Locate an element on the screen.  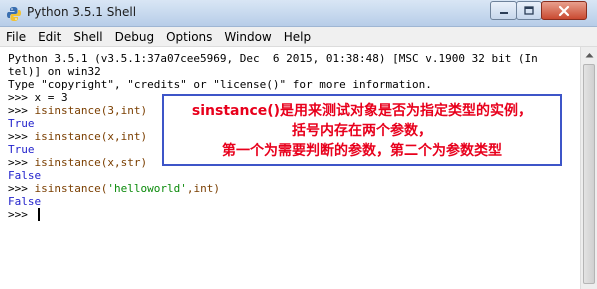
shell-input-line: >>> isinstance(3,int) is located at coordinates (77, 110).